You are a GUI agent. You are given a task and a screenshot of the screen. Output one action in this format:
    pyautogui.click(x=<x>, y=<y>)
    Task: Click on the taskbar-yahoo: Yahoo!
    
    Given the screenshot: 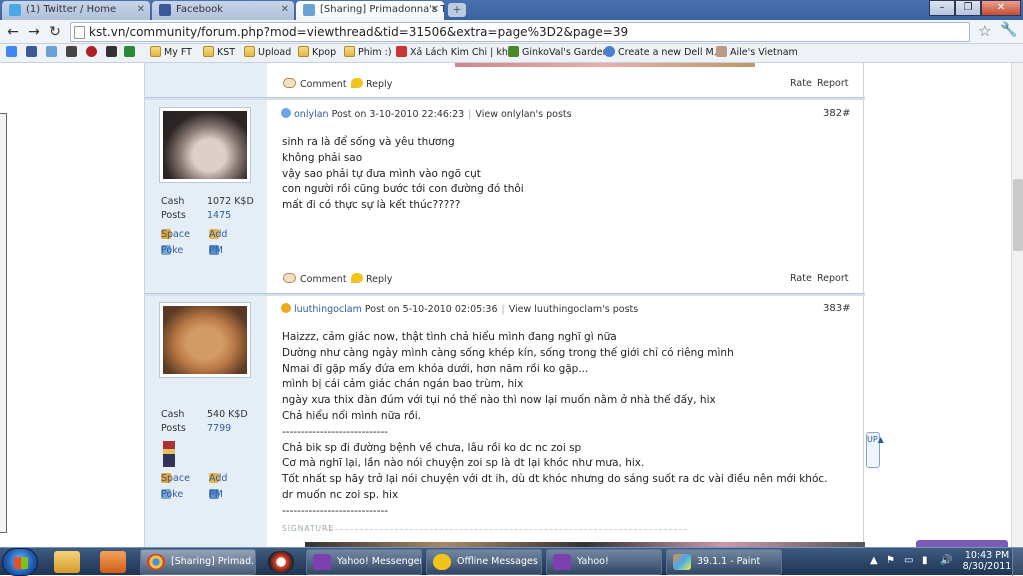 What is the action you would take?
    pyautogui.click(x=604, y=562)
    